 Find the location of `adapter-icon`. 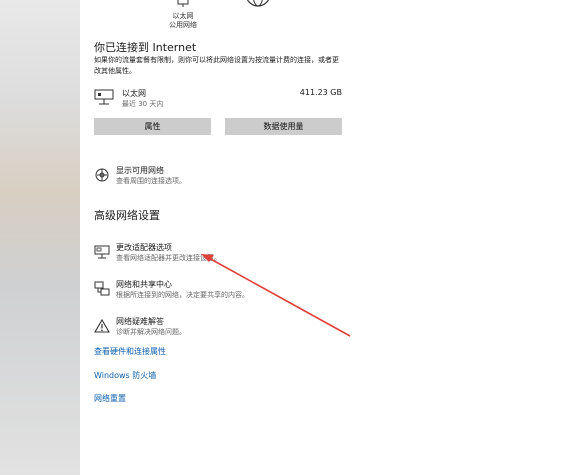

adapter-icon is located at coordinates (102, 252).